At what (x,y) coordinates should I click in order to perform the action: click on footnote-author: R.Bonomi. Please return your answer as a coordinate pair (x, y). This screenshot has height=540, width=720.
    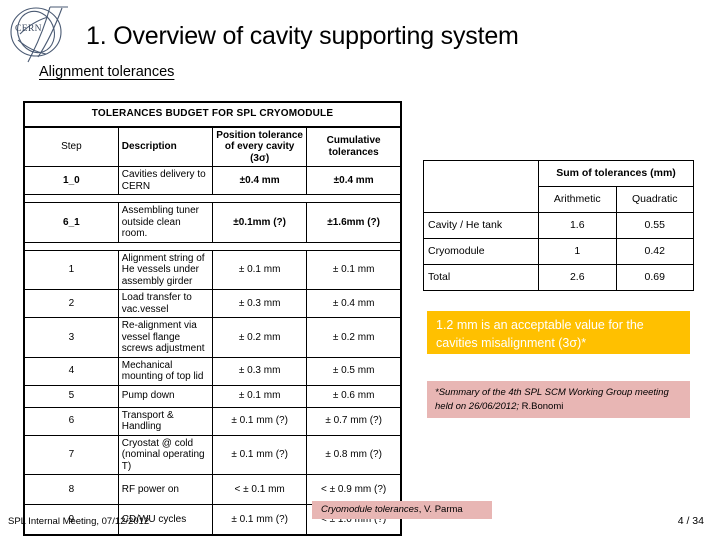
    Looking at the image, I should click on (541, 407).